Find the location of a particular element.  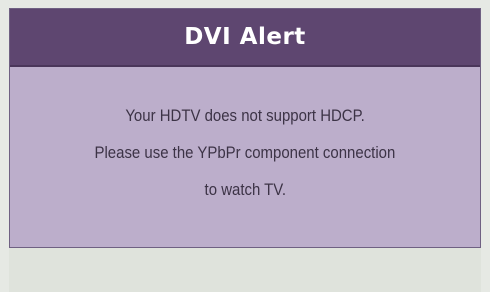

footer-strip is located at coordinates (245, 270).